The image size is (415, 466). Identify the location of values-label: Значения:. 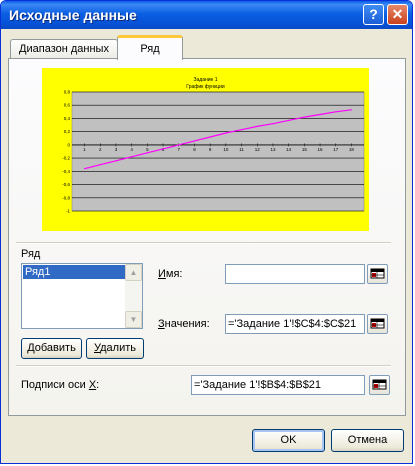
(184, 324).